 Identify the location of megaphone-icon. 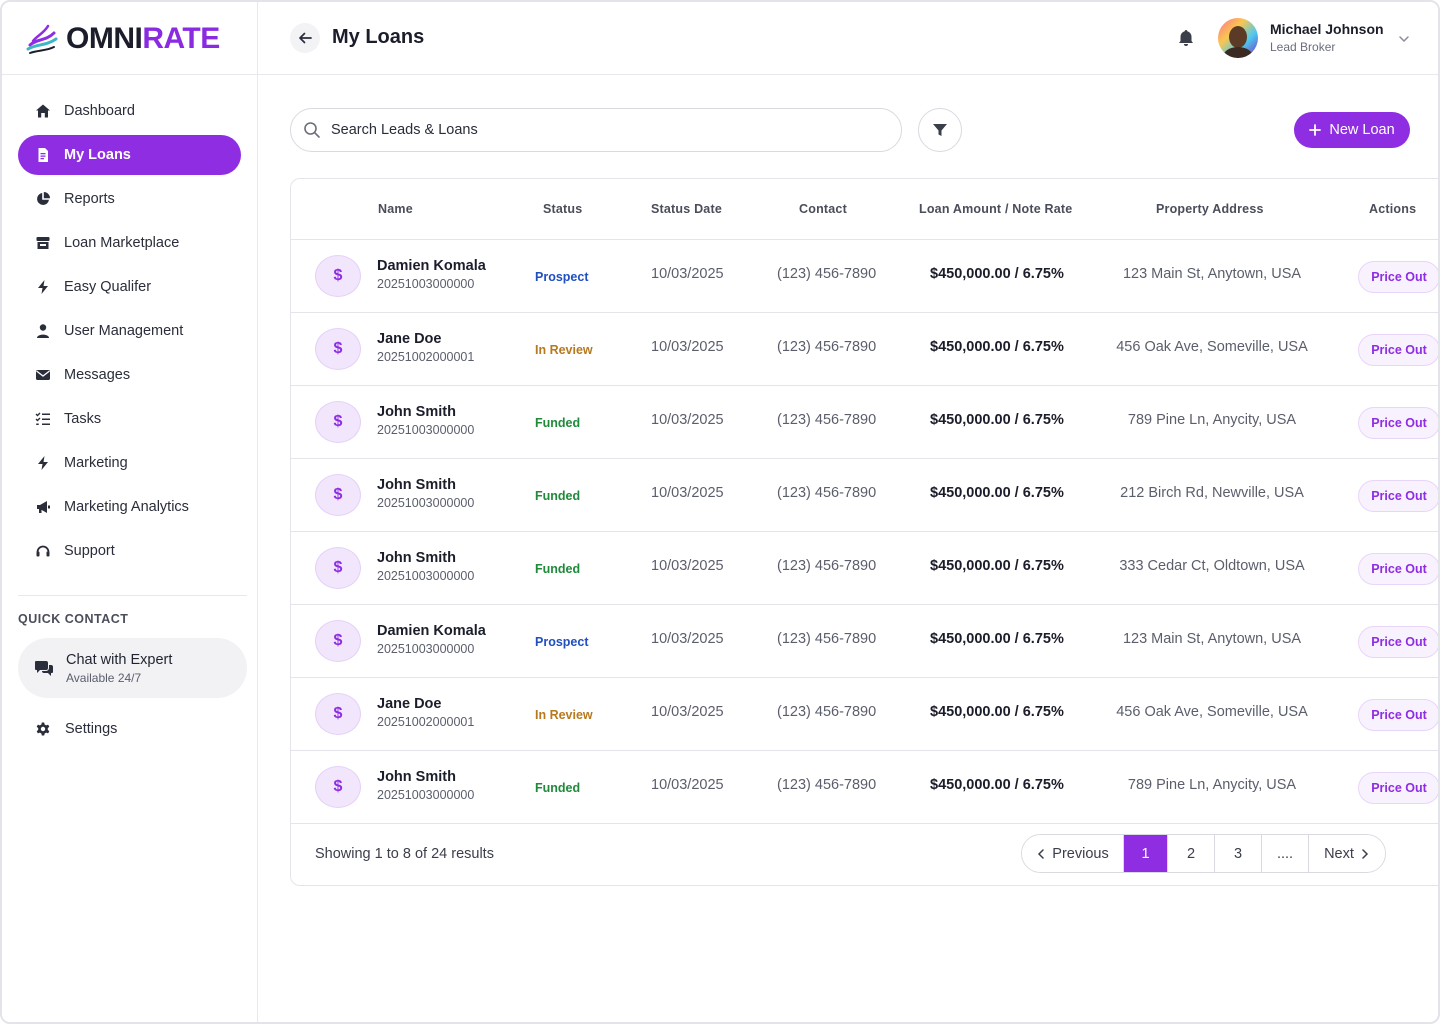
(43, 507).